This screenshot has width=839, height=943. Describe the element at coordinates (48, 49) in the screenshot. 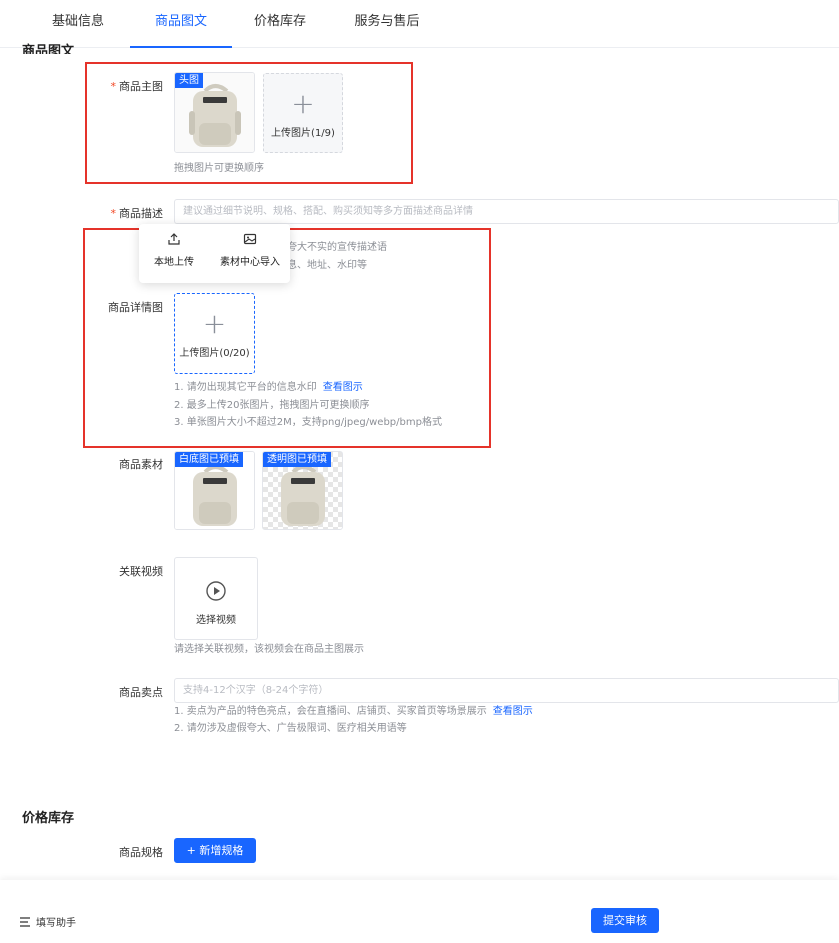

I see `section-title: 商品图文` at that location.